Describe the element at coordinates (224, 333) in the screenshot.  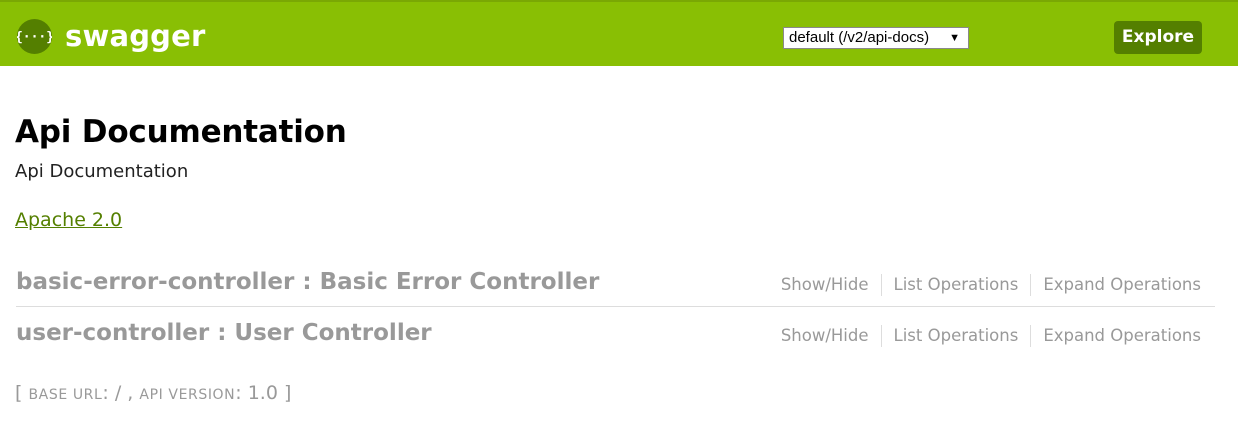
I see `resource-title: user-controller : User Controller` at that location.